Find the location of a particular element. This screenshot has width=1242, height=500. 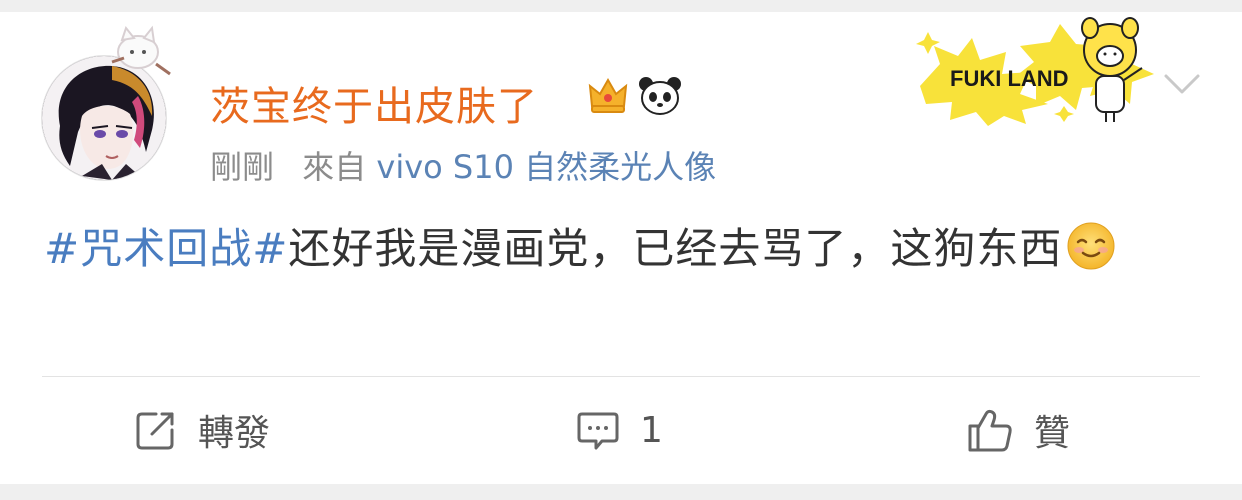

post-text: #咒术回战#还好我是漫画党，已经去骂了，这狗东西 is located at coordinates (624, 249).